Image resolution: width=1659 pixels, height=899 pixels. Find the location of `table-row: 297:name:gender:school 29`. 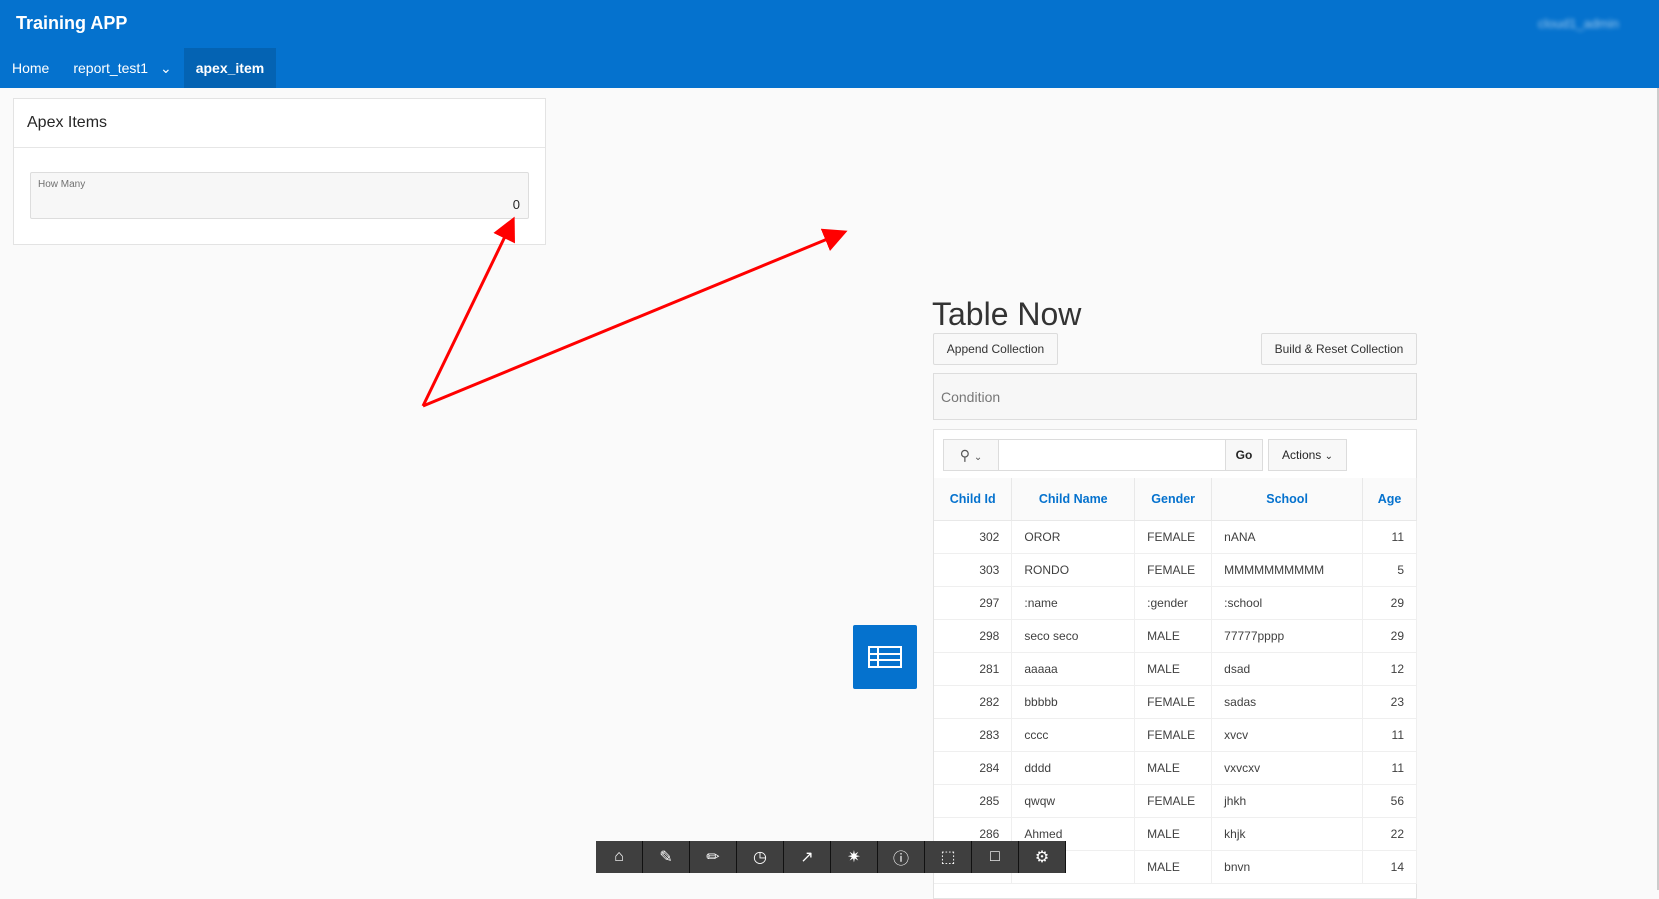

table-row: 297:name:gender:school 29 is located at coordinates (1175, 603).